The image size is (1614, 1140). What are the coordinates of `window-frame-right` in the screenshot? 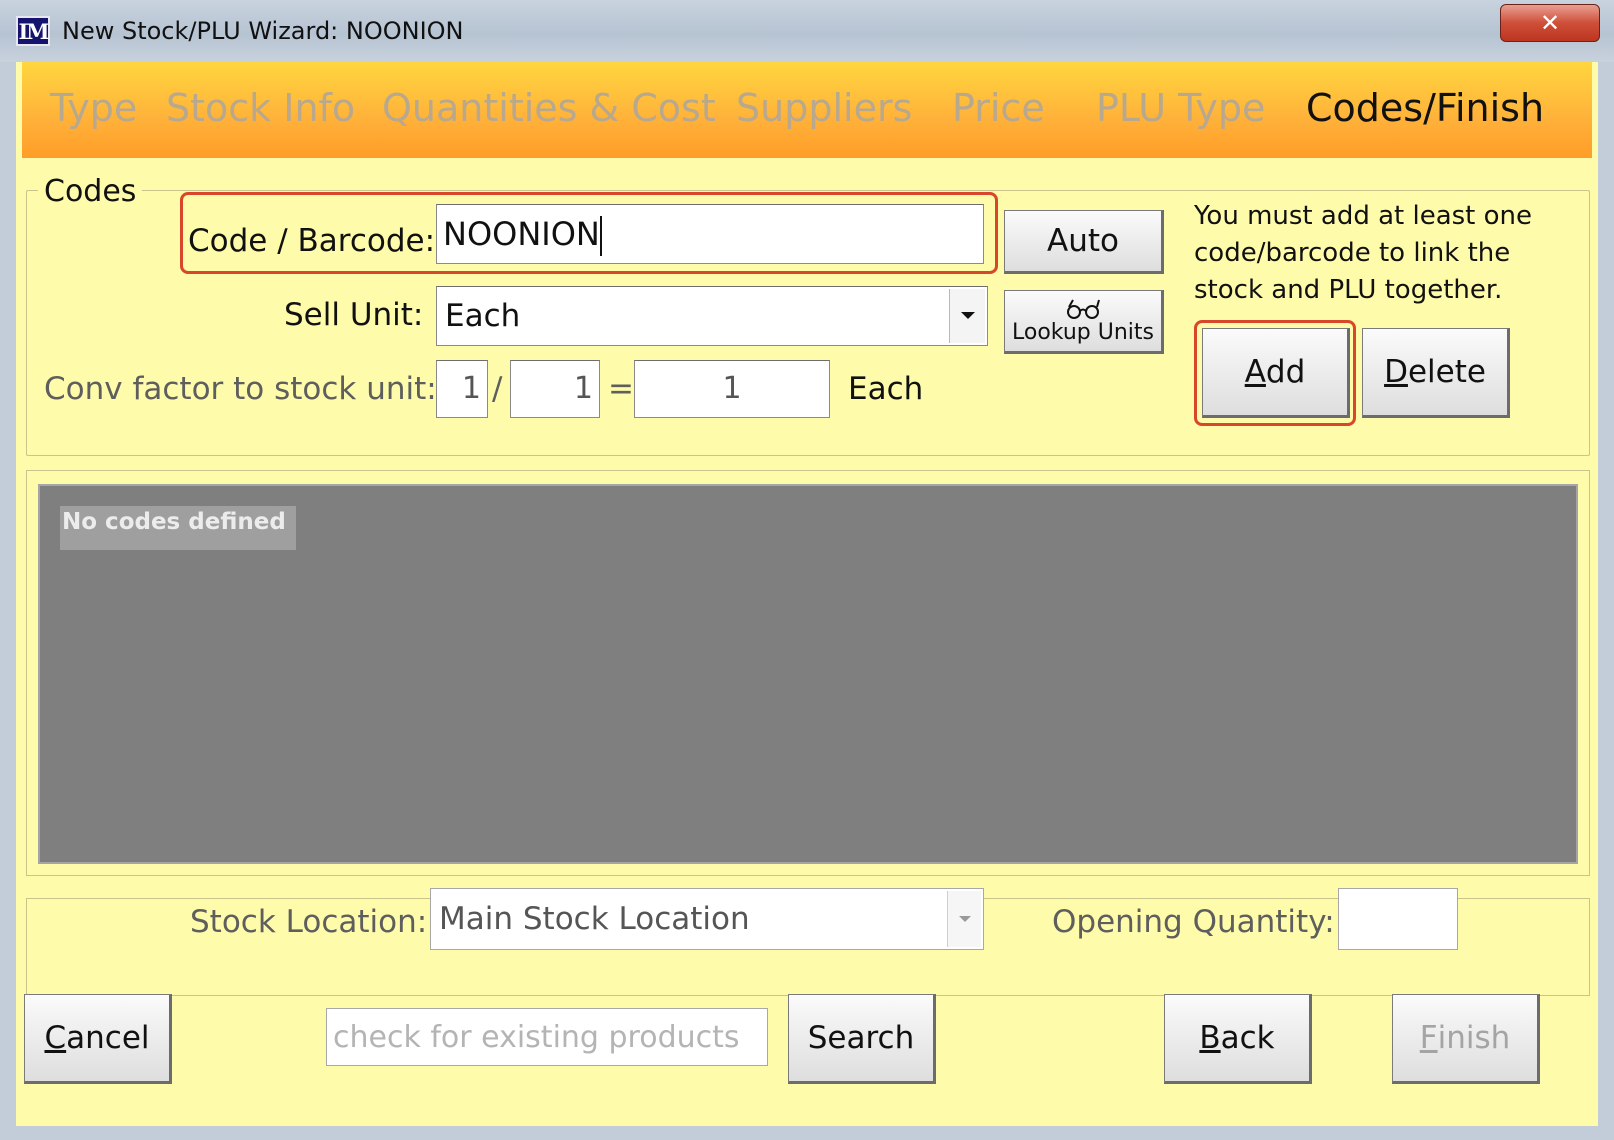 It's located at (1606, 601).